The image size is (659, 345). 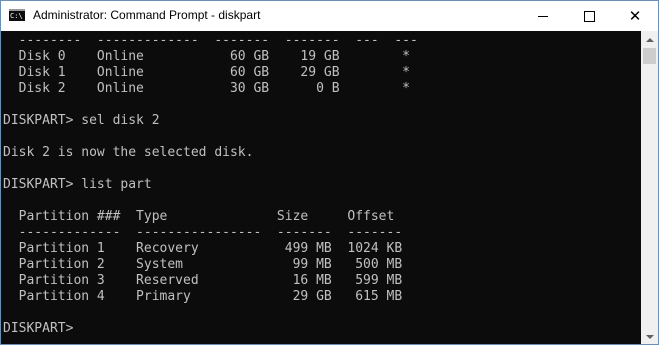 I want to click on vertical-scrollbar, so click(x=649, y=187).